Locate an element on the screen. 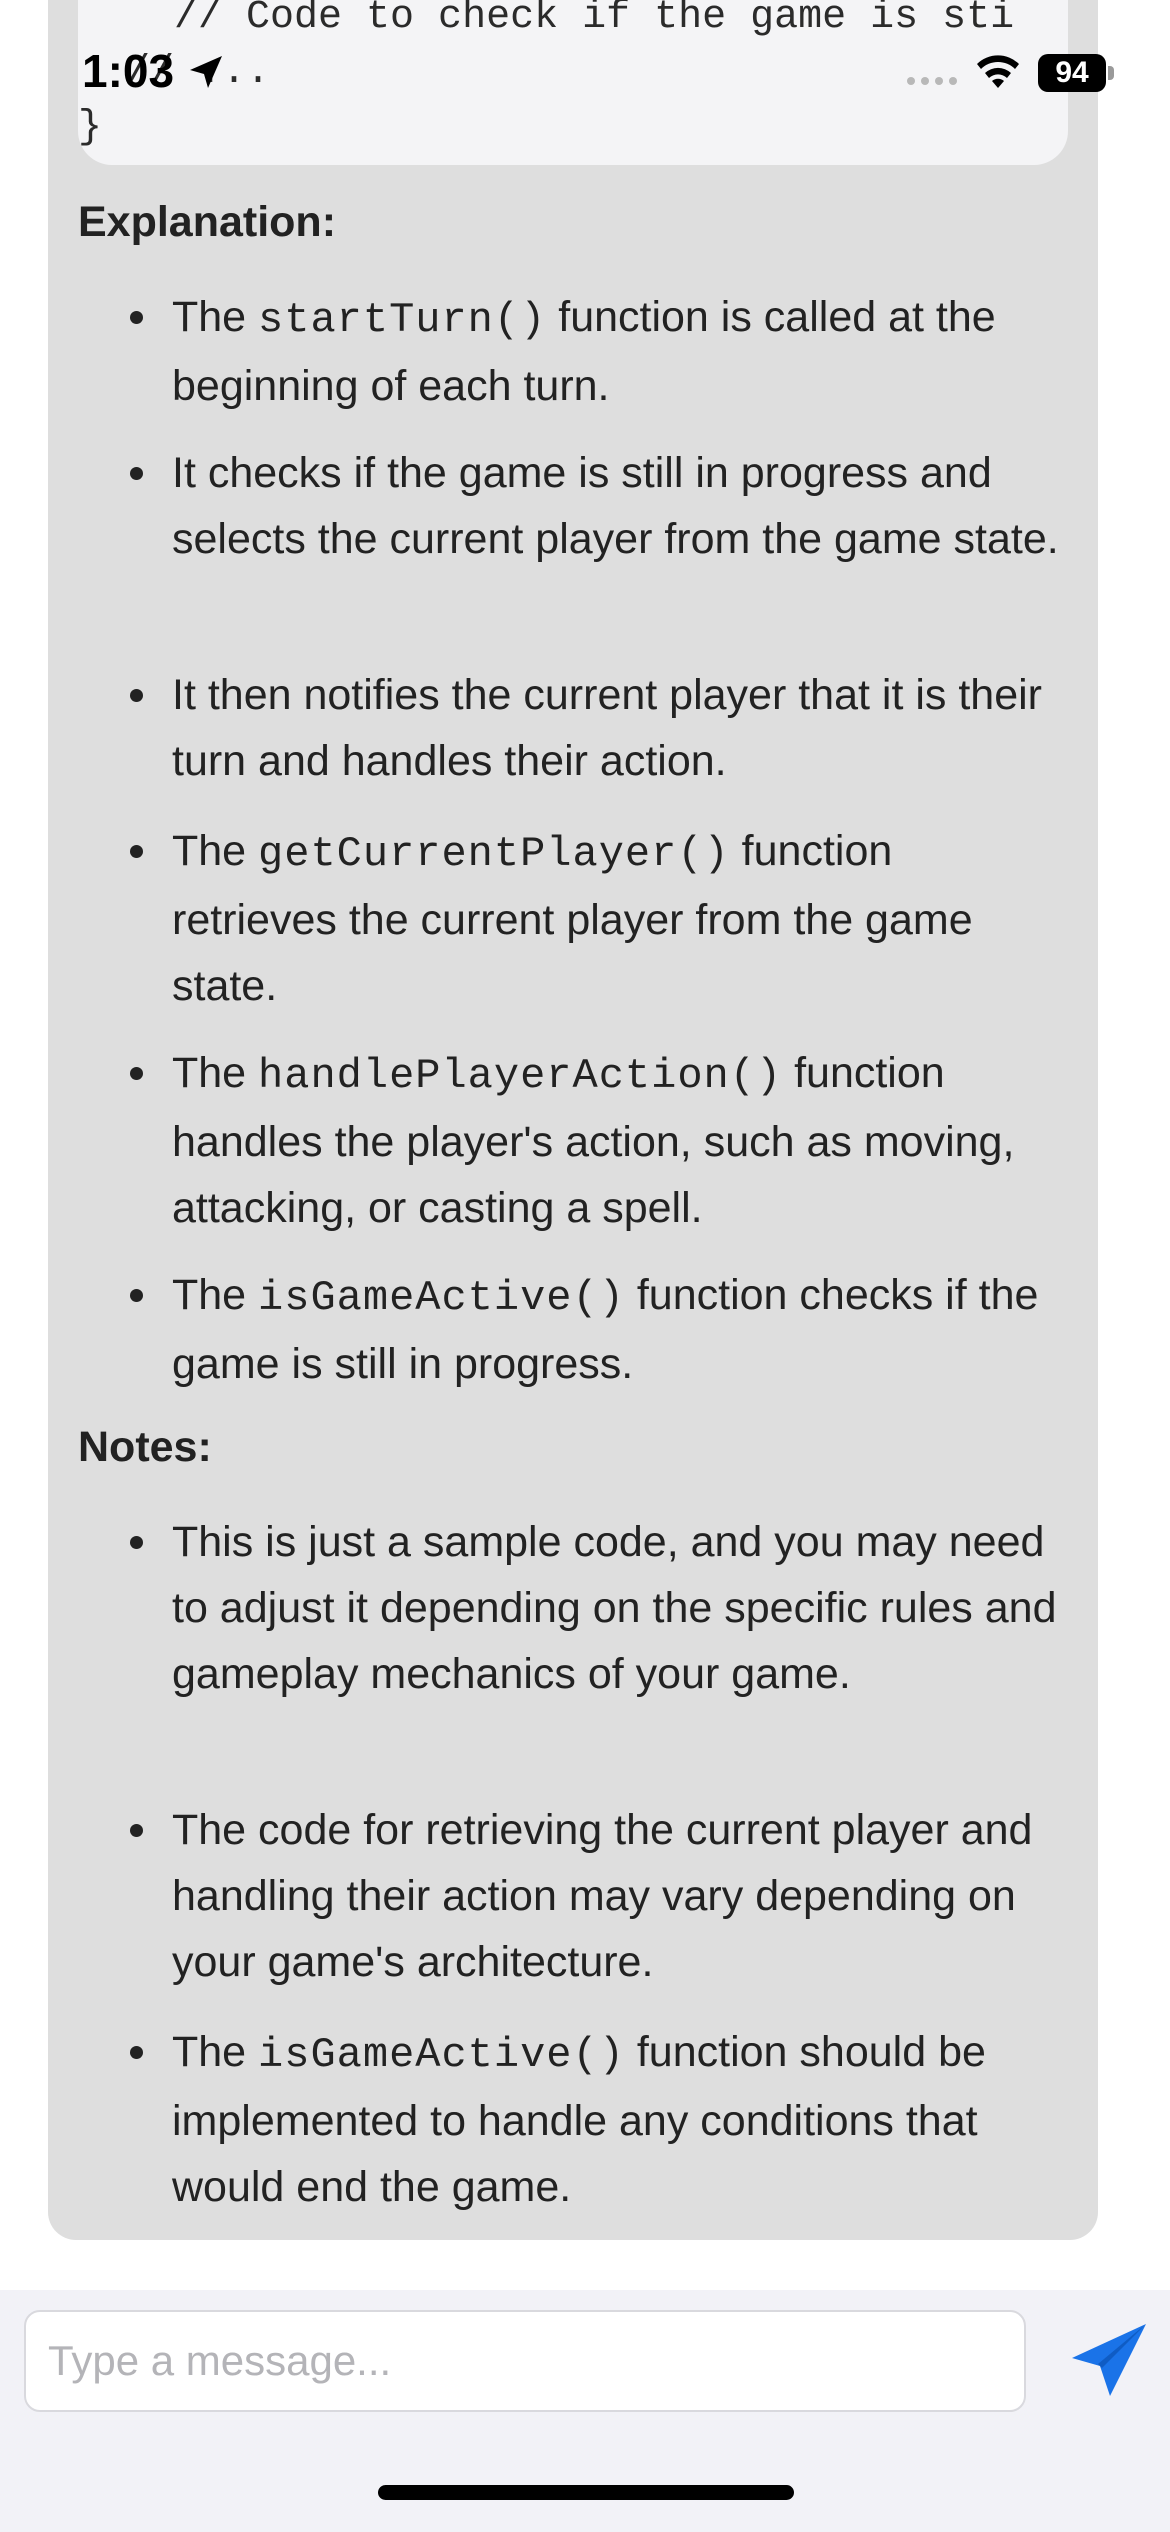 This screenshot has width=1170, height=2532. battery-level: 94 is located at coordinates (1072, 73).